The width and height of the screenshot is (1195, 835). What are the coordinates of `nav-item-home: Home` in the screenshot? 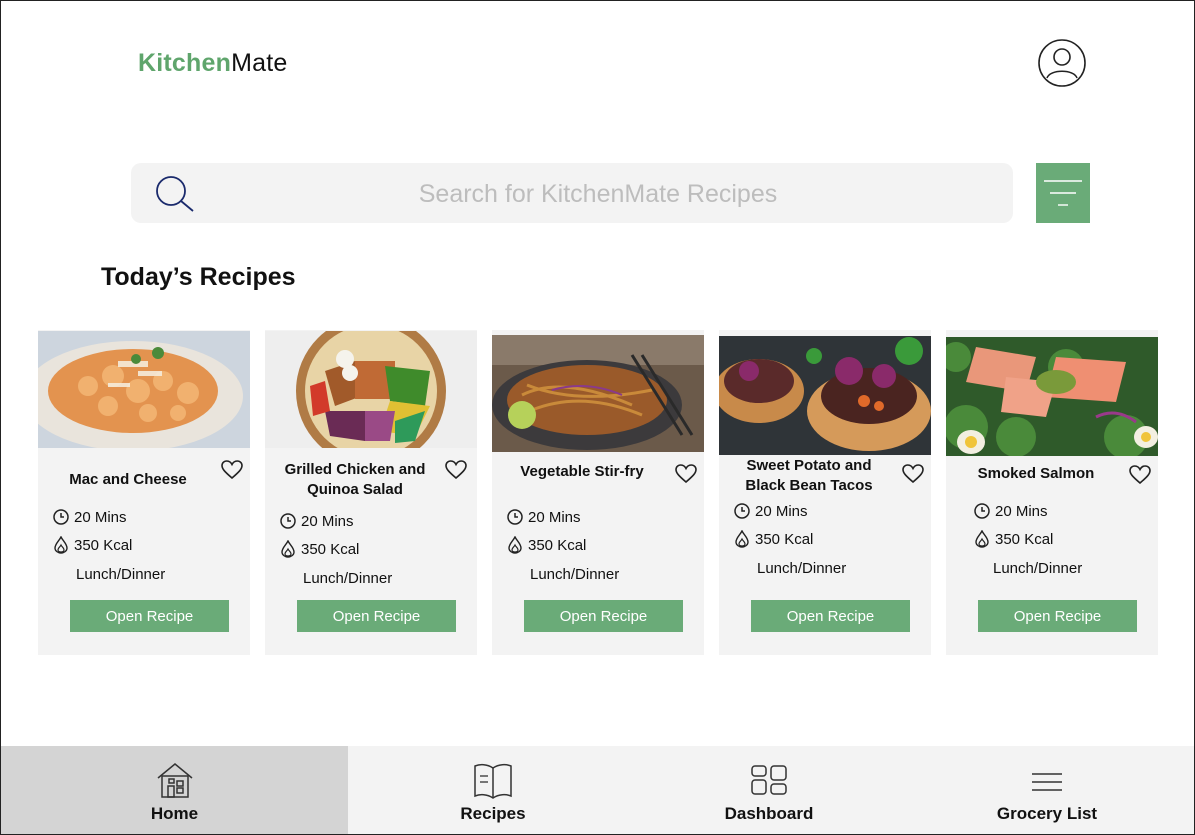 It's located at (174, 790).